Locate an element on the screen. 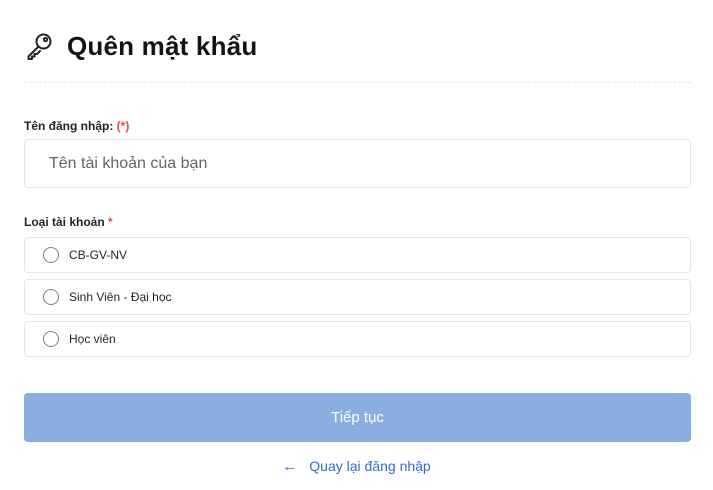 The height and width of the screenshot is (490, 713). account-type-option-hocvien: Học viên is located at coordinates (357, 339).